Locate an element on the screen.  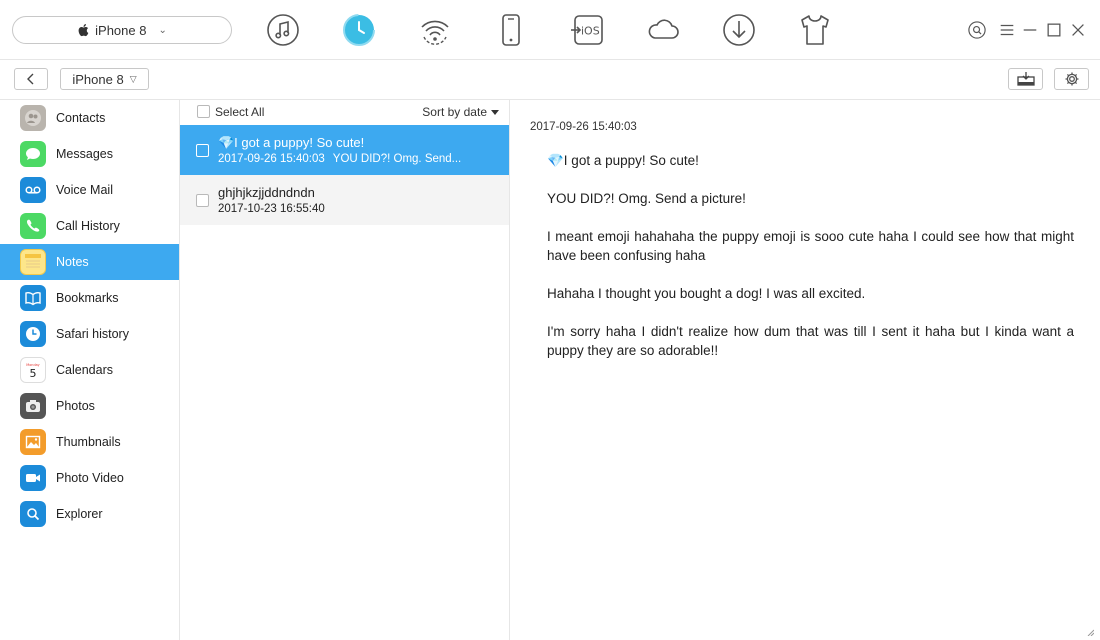
list-header: Select All Sort by date is located at coordinates (345, 112).